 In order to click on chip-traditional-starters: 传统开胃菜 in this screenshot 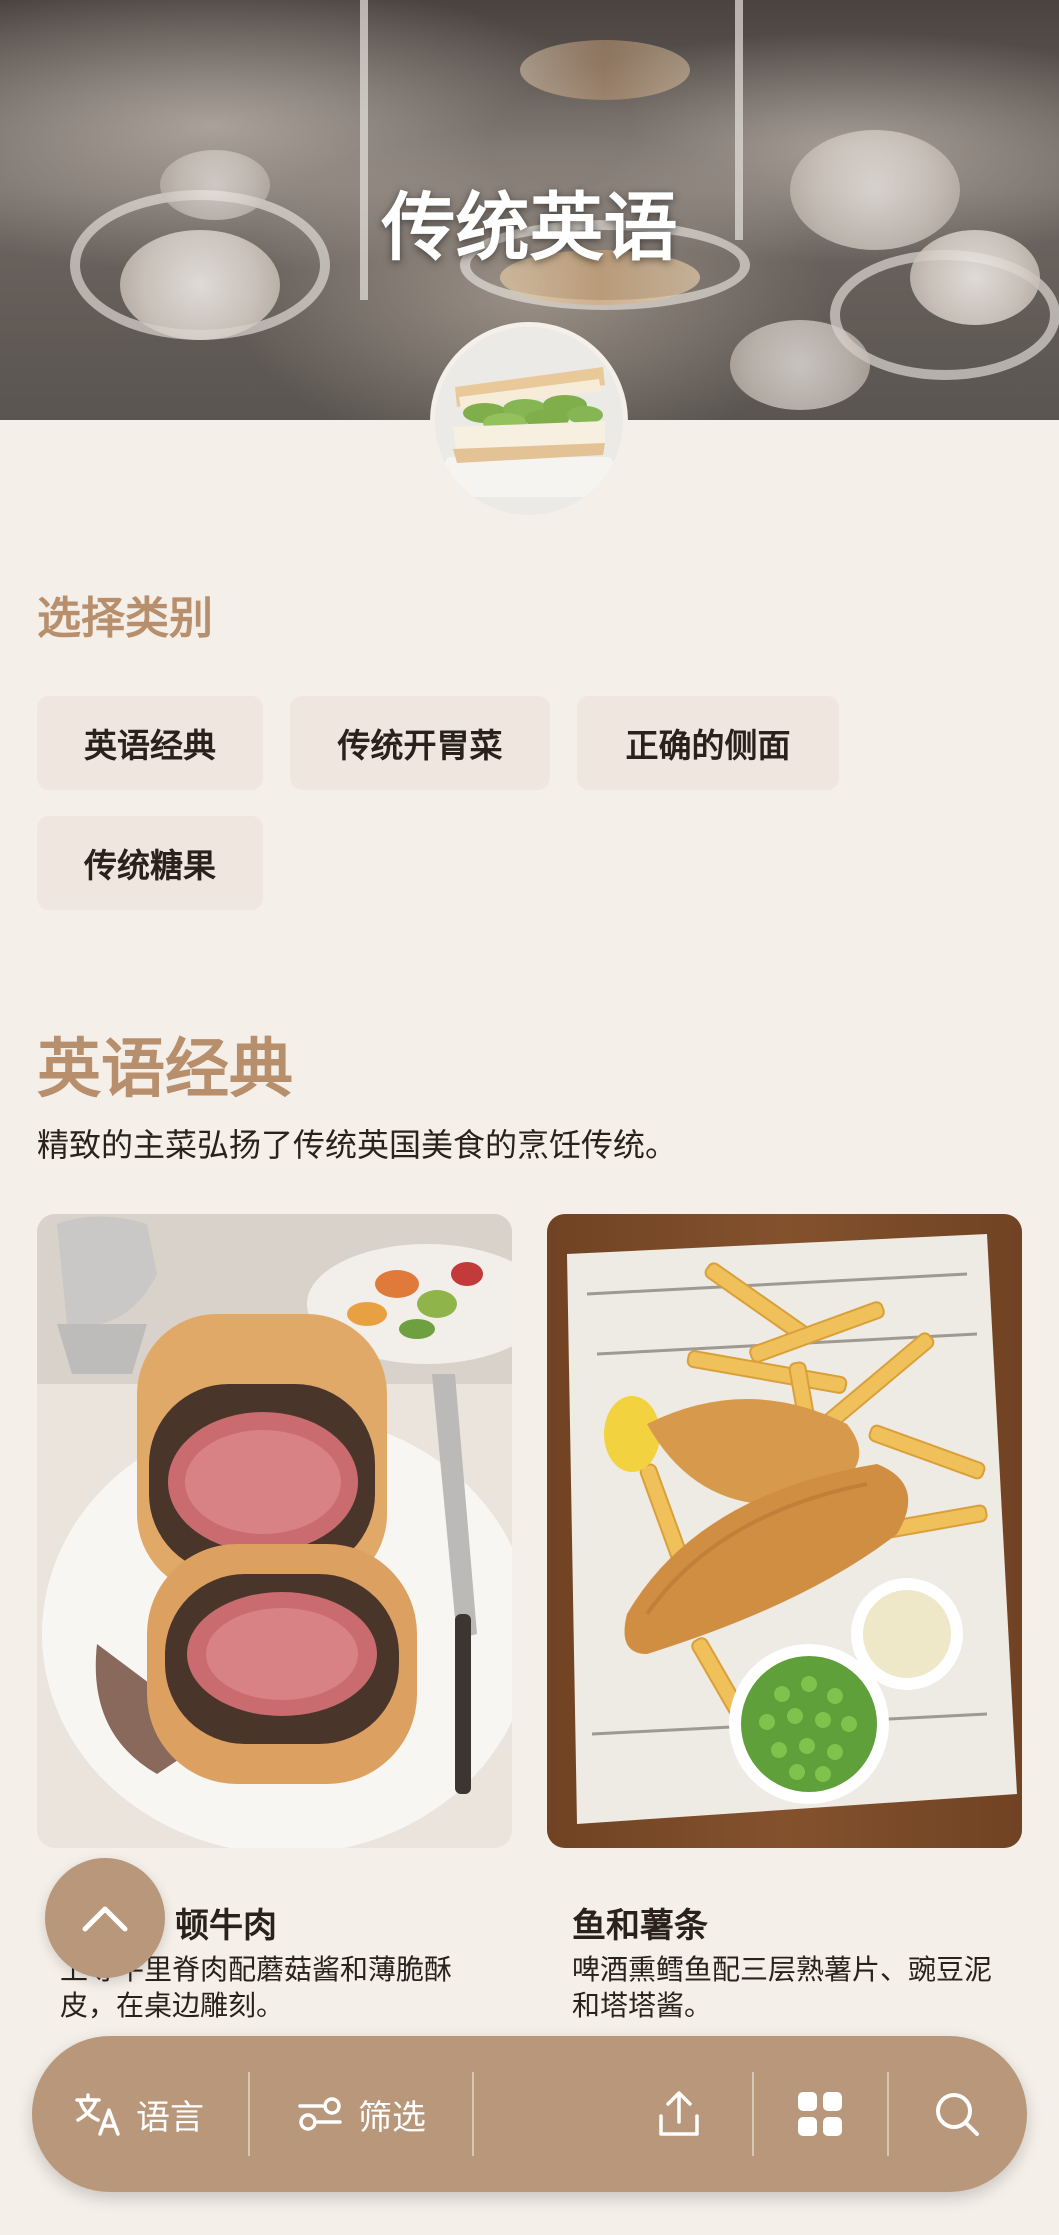, I will do `click(420, 743)`.